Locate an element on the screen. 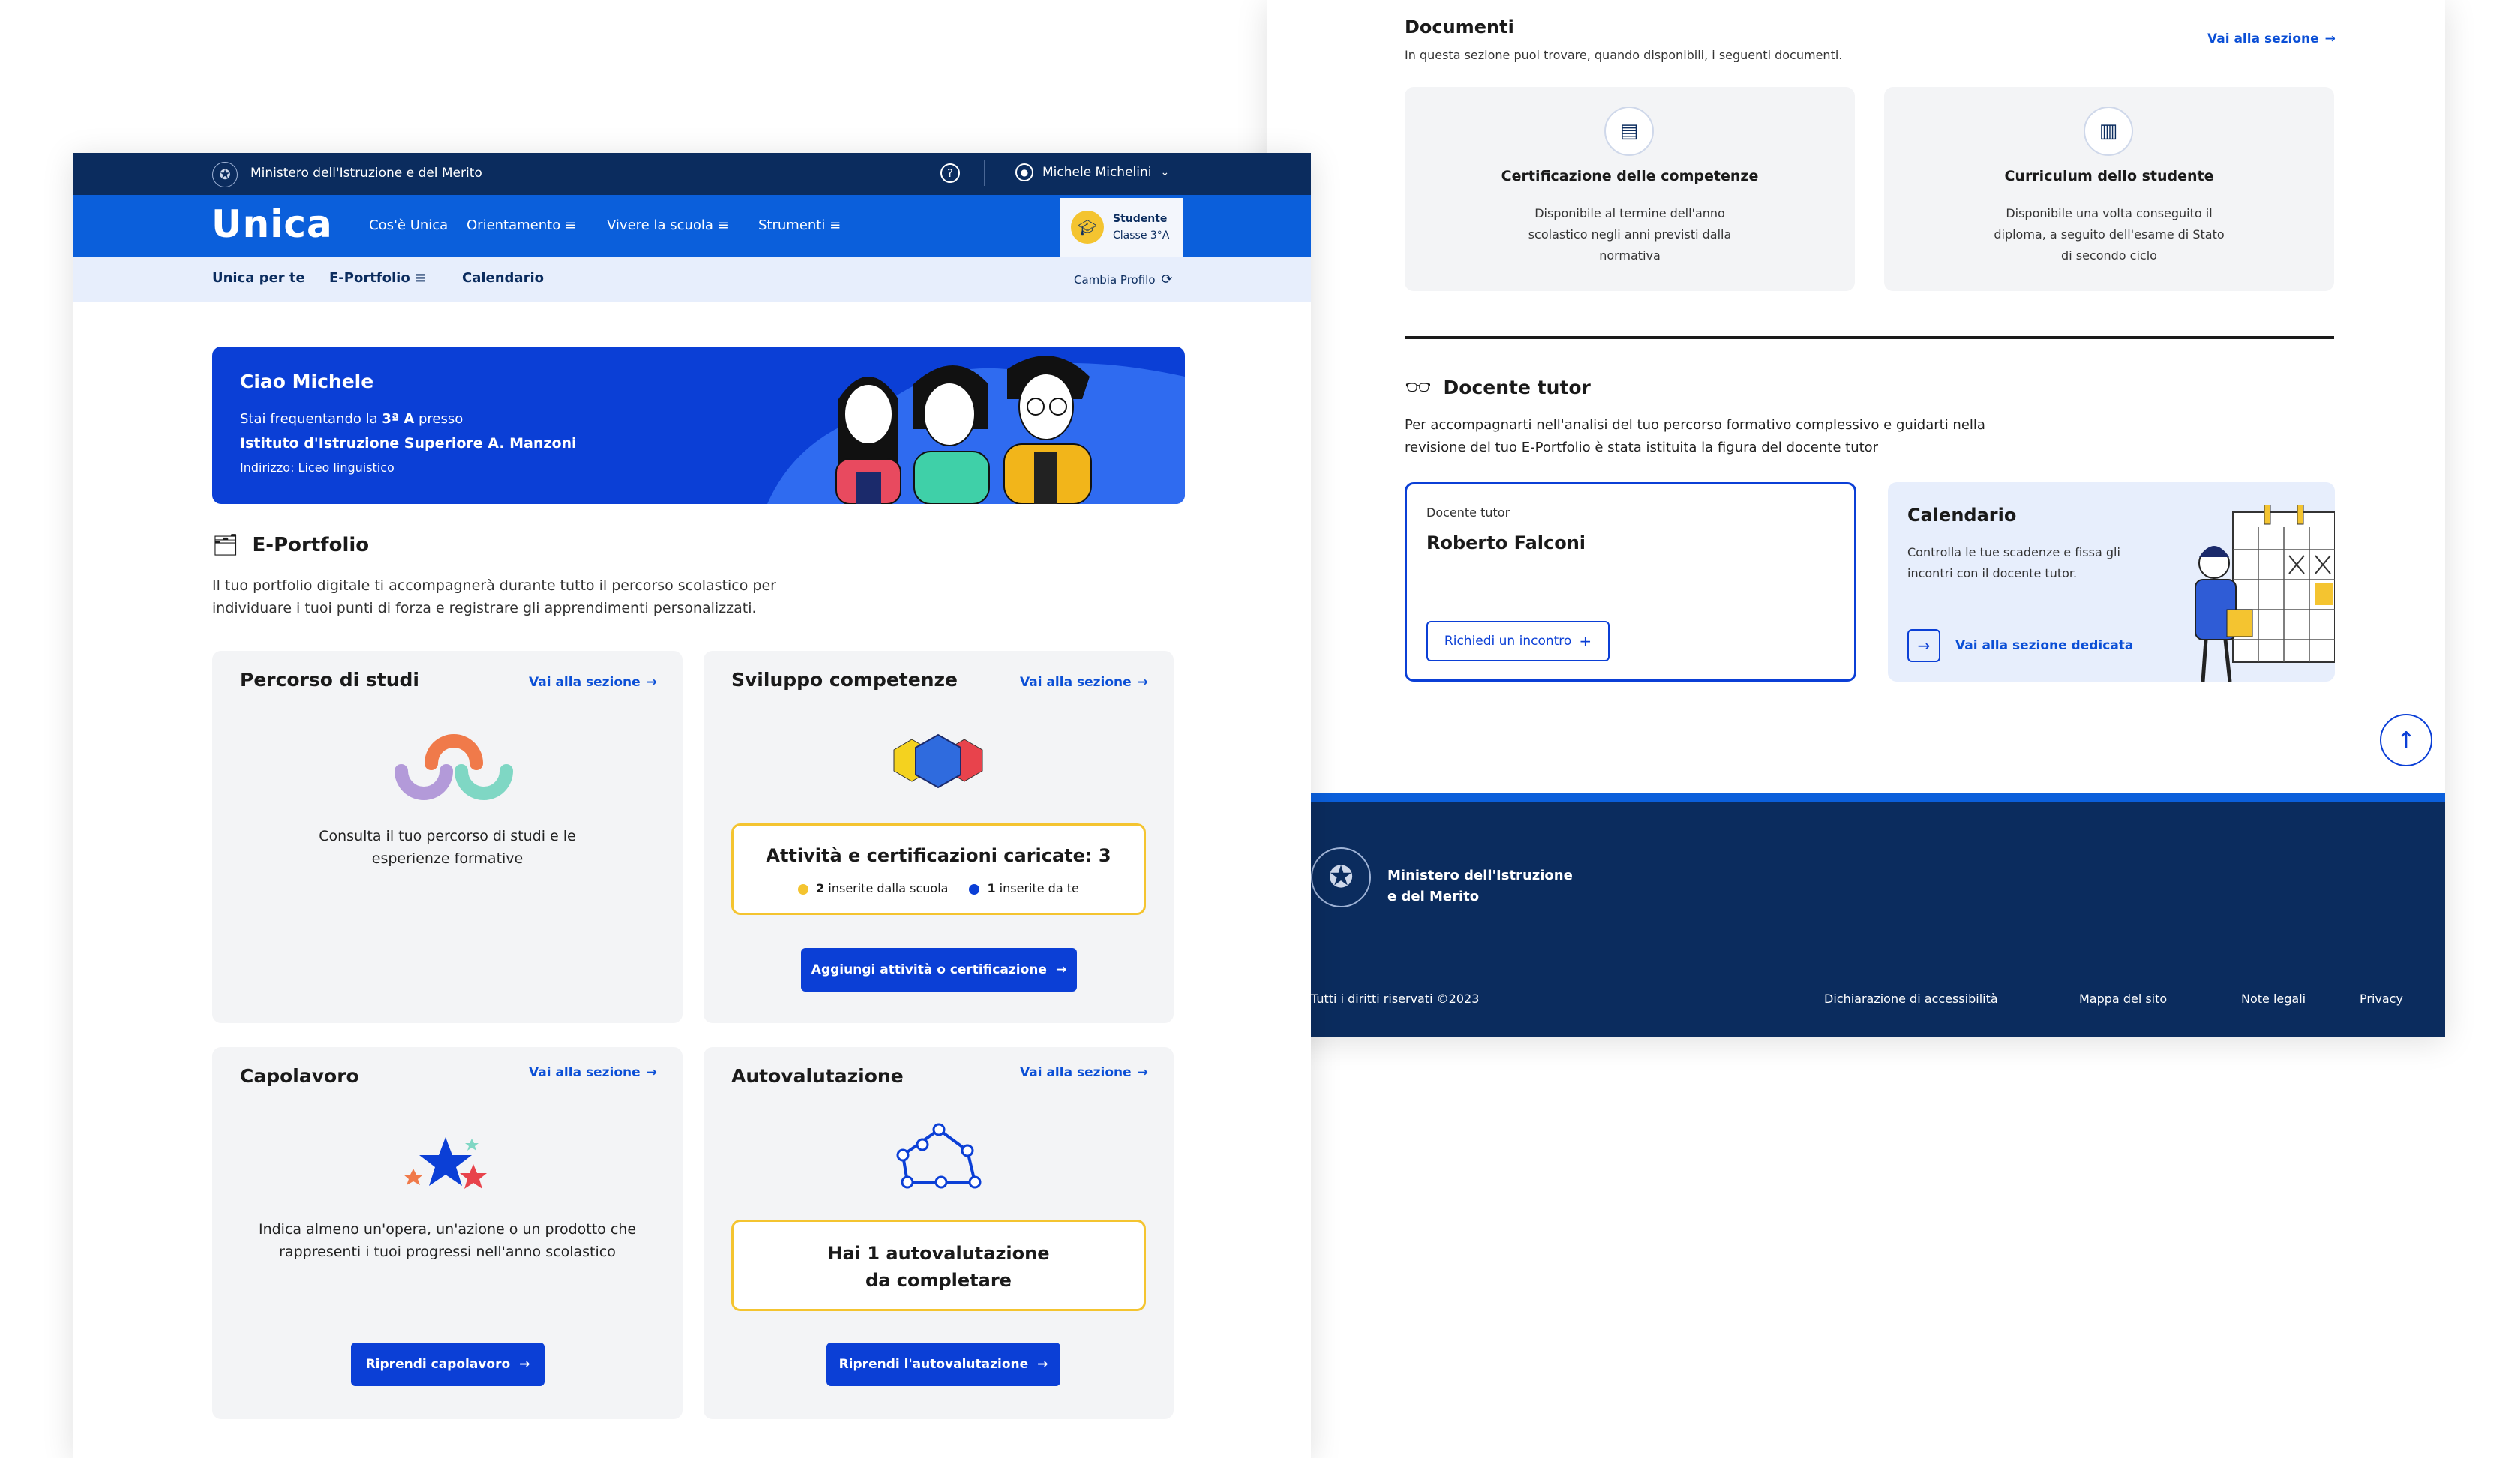 The image size is (2520, 1458). doc-card-text-line: Disponibile una volta conseguito il is located at coordinates (2109, 213).